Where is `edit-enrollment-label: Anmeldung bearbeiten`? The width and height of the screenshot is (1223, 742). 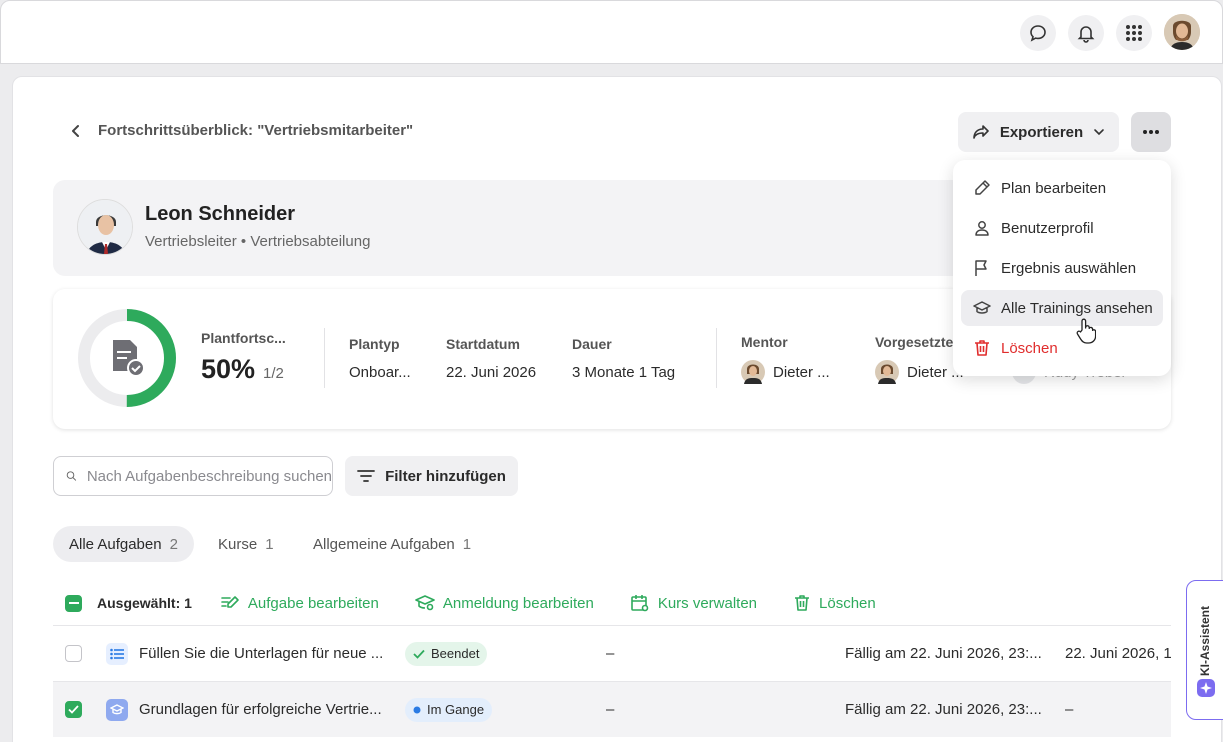
edit-enrollment-label: Anmeldung bearbeiten is located at coordinates (518, 603).